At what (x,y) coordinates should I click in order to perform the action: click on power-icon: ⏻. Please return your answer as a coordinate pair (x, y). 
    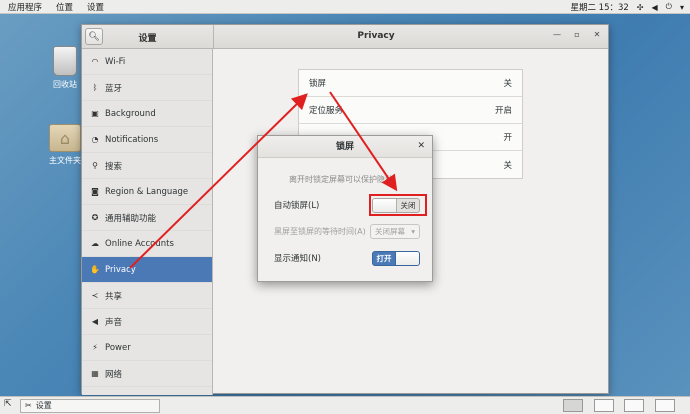
    Looking at the image, I should click on (669, 7).